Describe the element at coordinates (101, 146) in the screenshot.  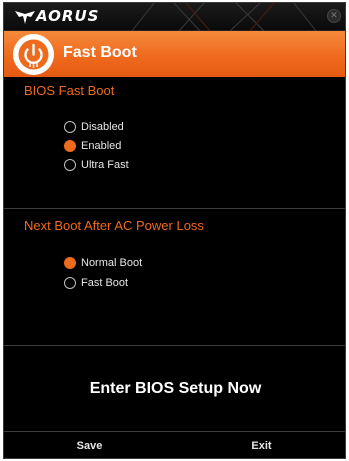
I see `radio-label: Enabled` at that location.